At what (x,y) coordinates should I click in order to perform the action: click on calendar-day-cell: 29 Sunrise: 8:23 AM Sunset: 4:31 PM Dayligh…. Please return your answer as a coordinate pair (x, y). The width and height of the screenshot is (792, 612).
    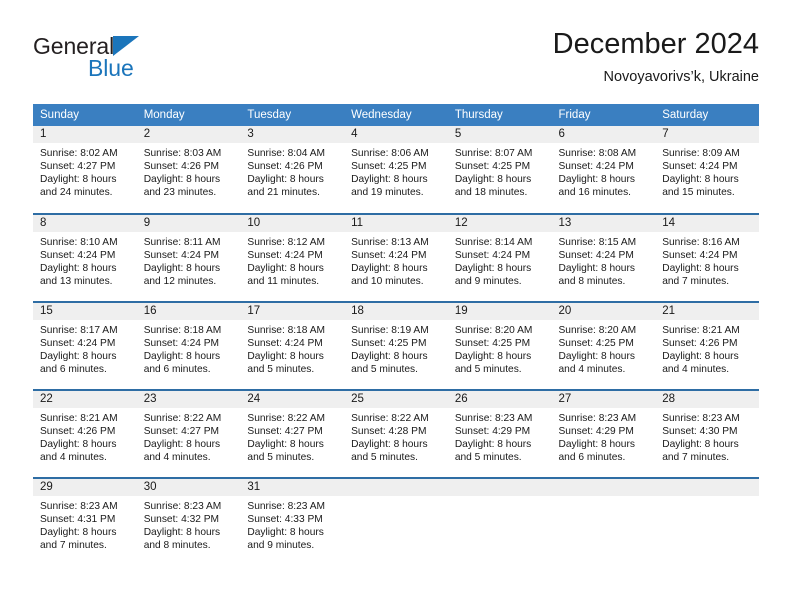
    Looking at the image, I should click on (85, 521).